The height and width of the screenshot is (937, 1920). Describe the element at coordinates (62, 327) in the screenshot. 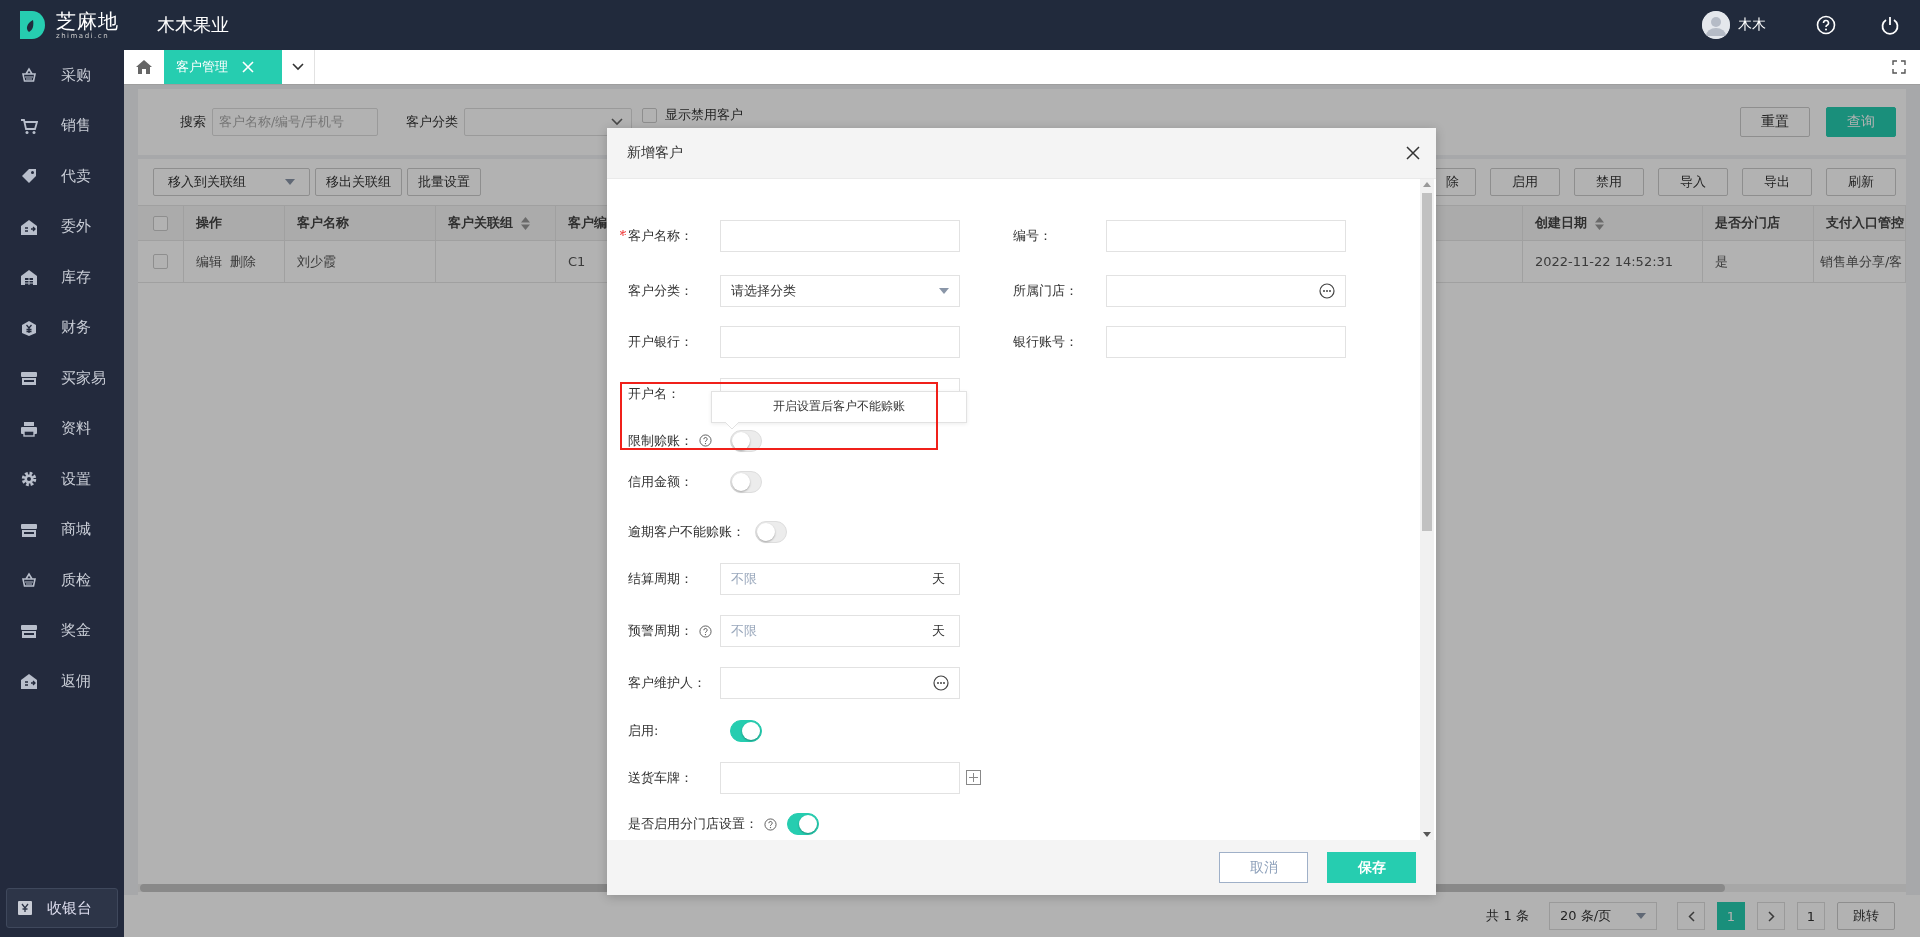

I see `sidebar-item: 财务` at that location.